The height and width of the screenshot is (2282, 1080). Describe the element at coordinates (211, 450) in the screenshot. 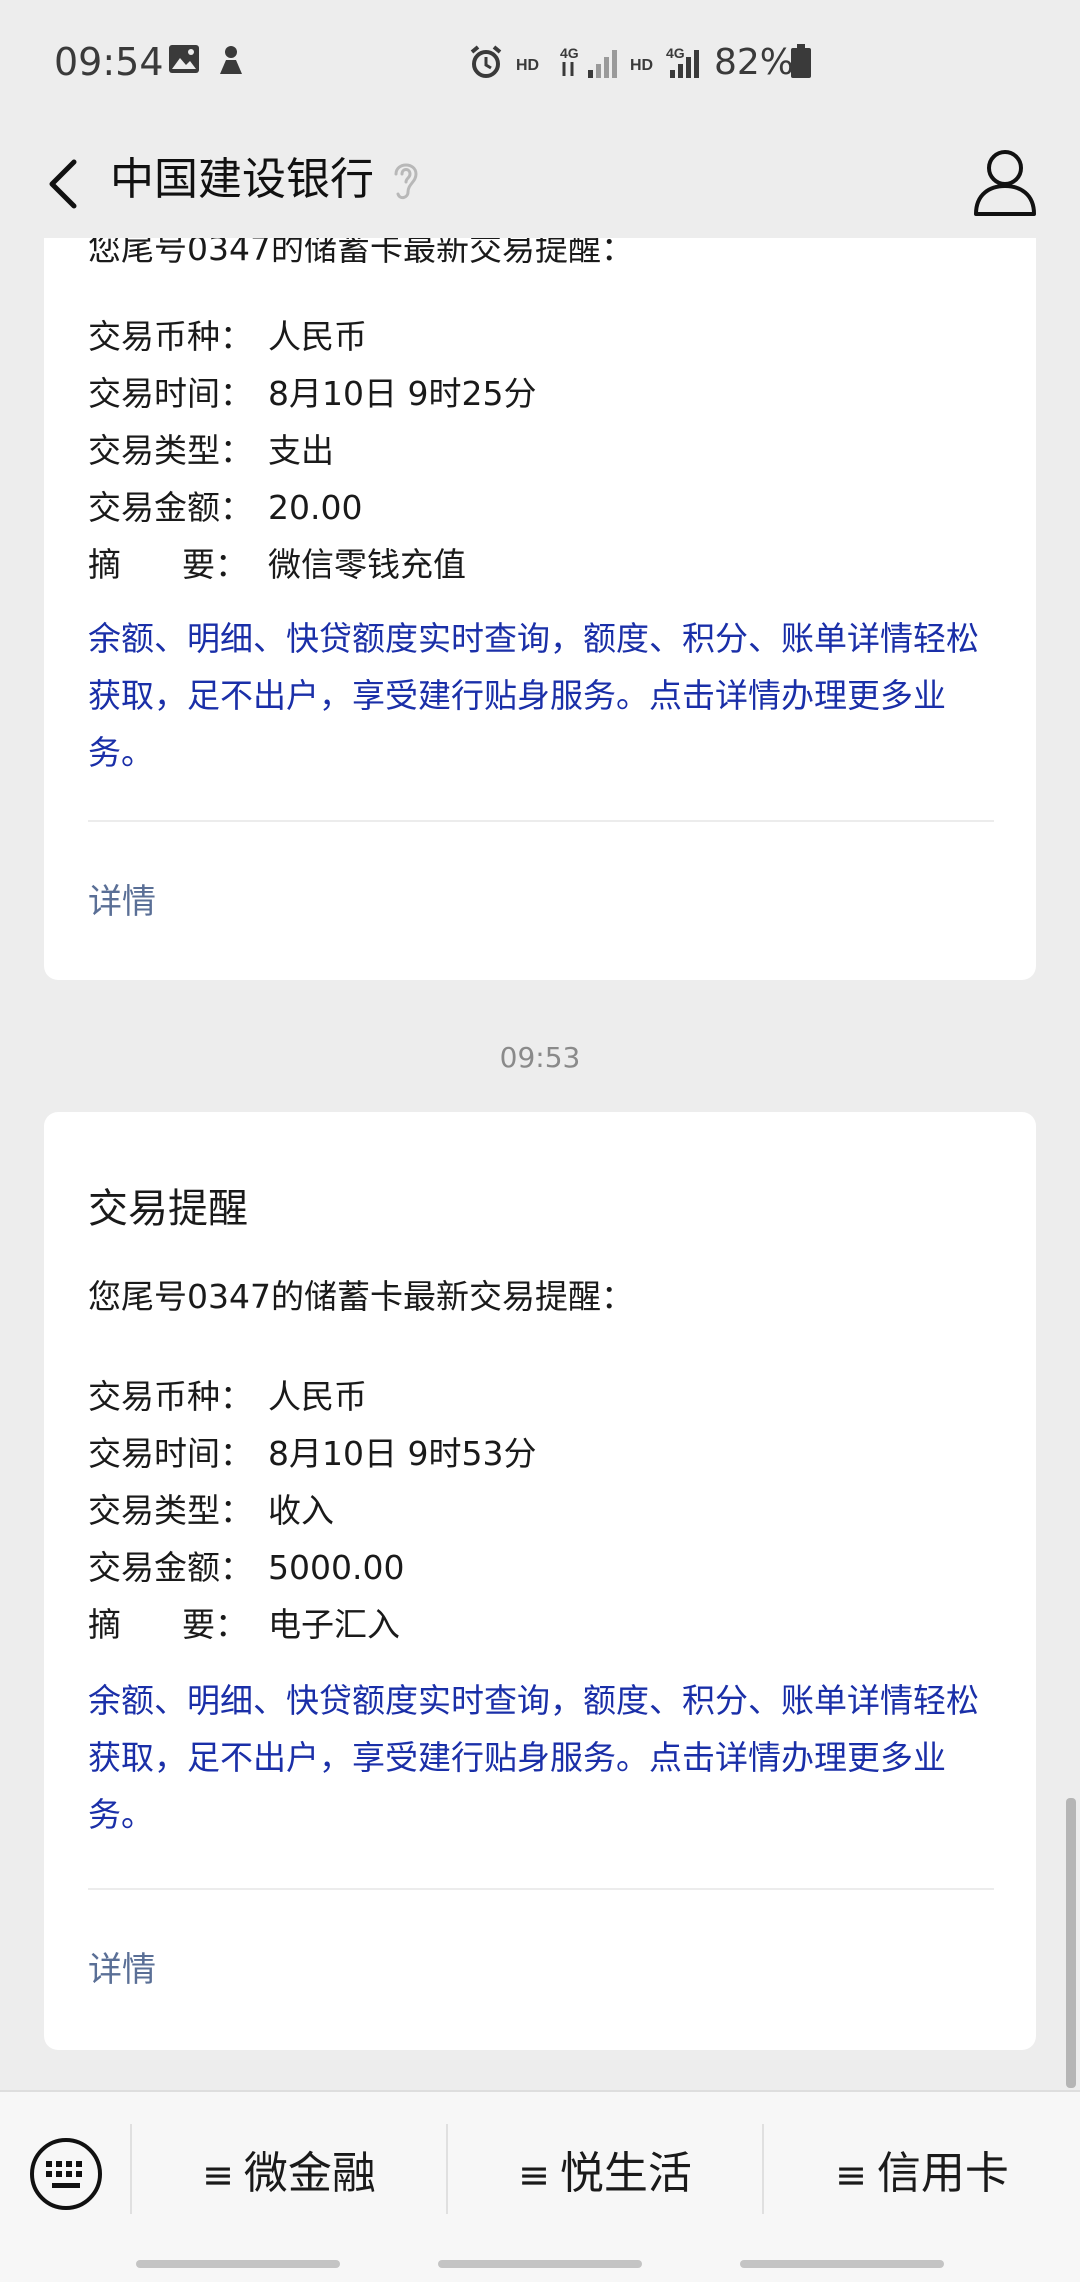

I see `field-type: 交易类型： 支出` at that location.